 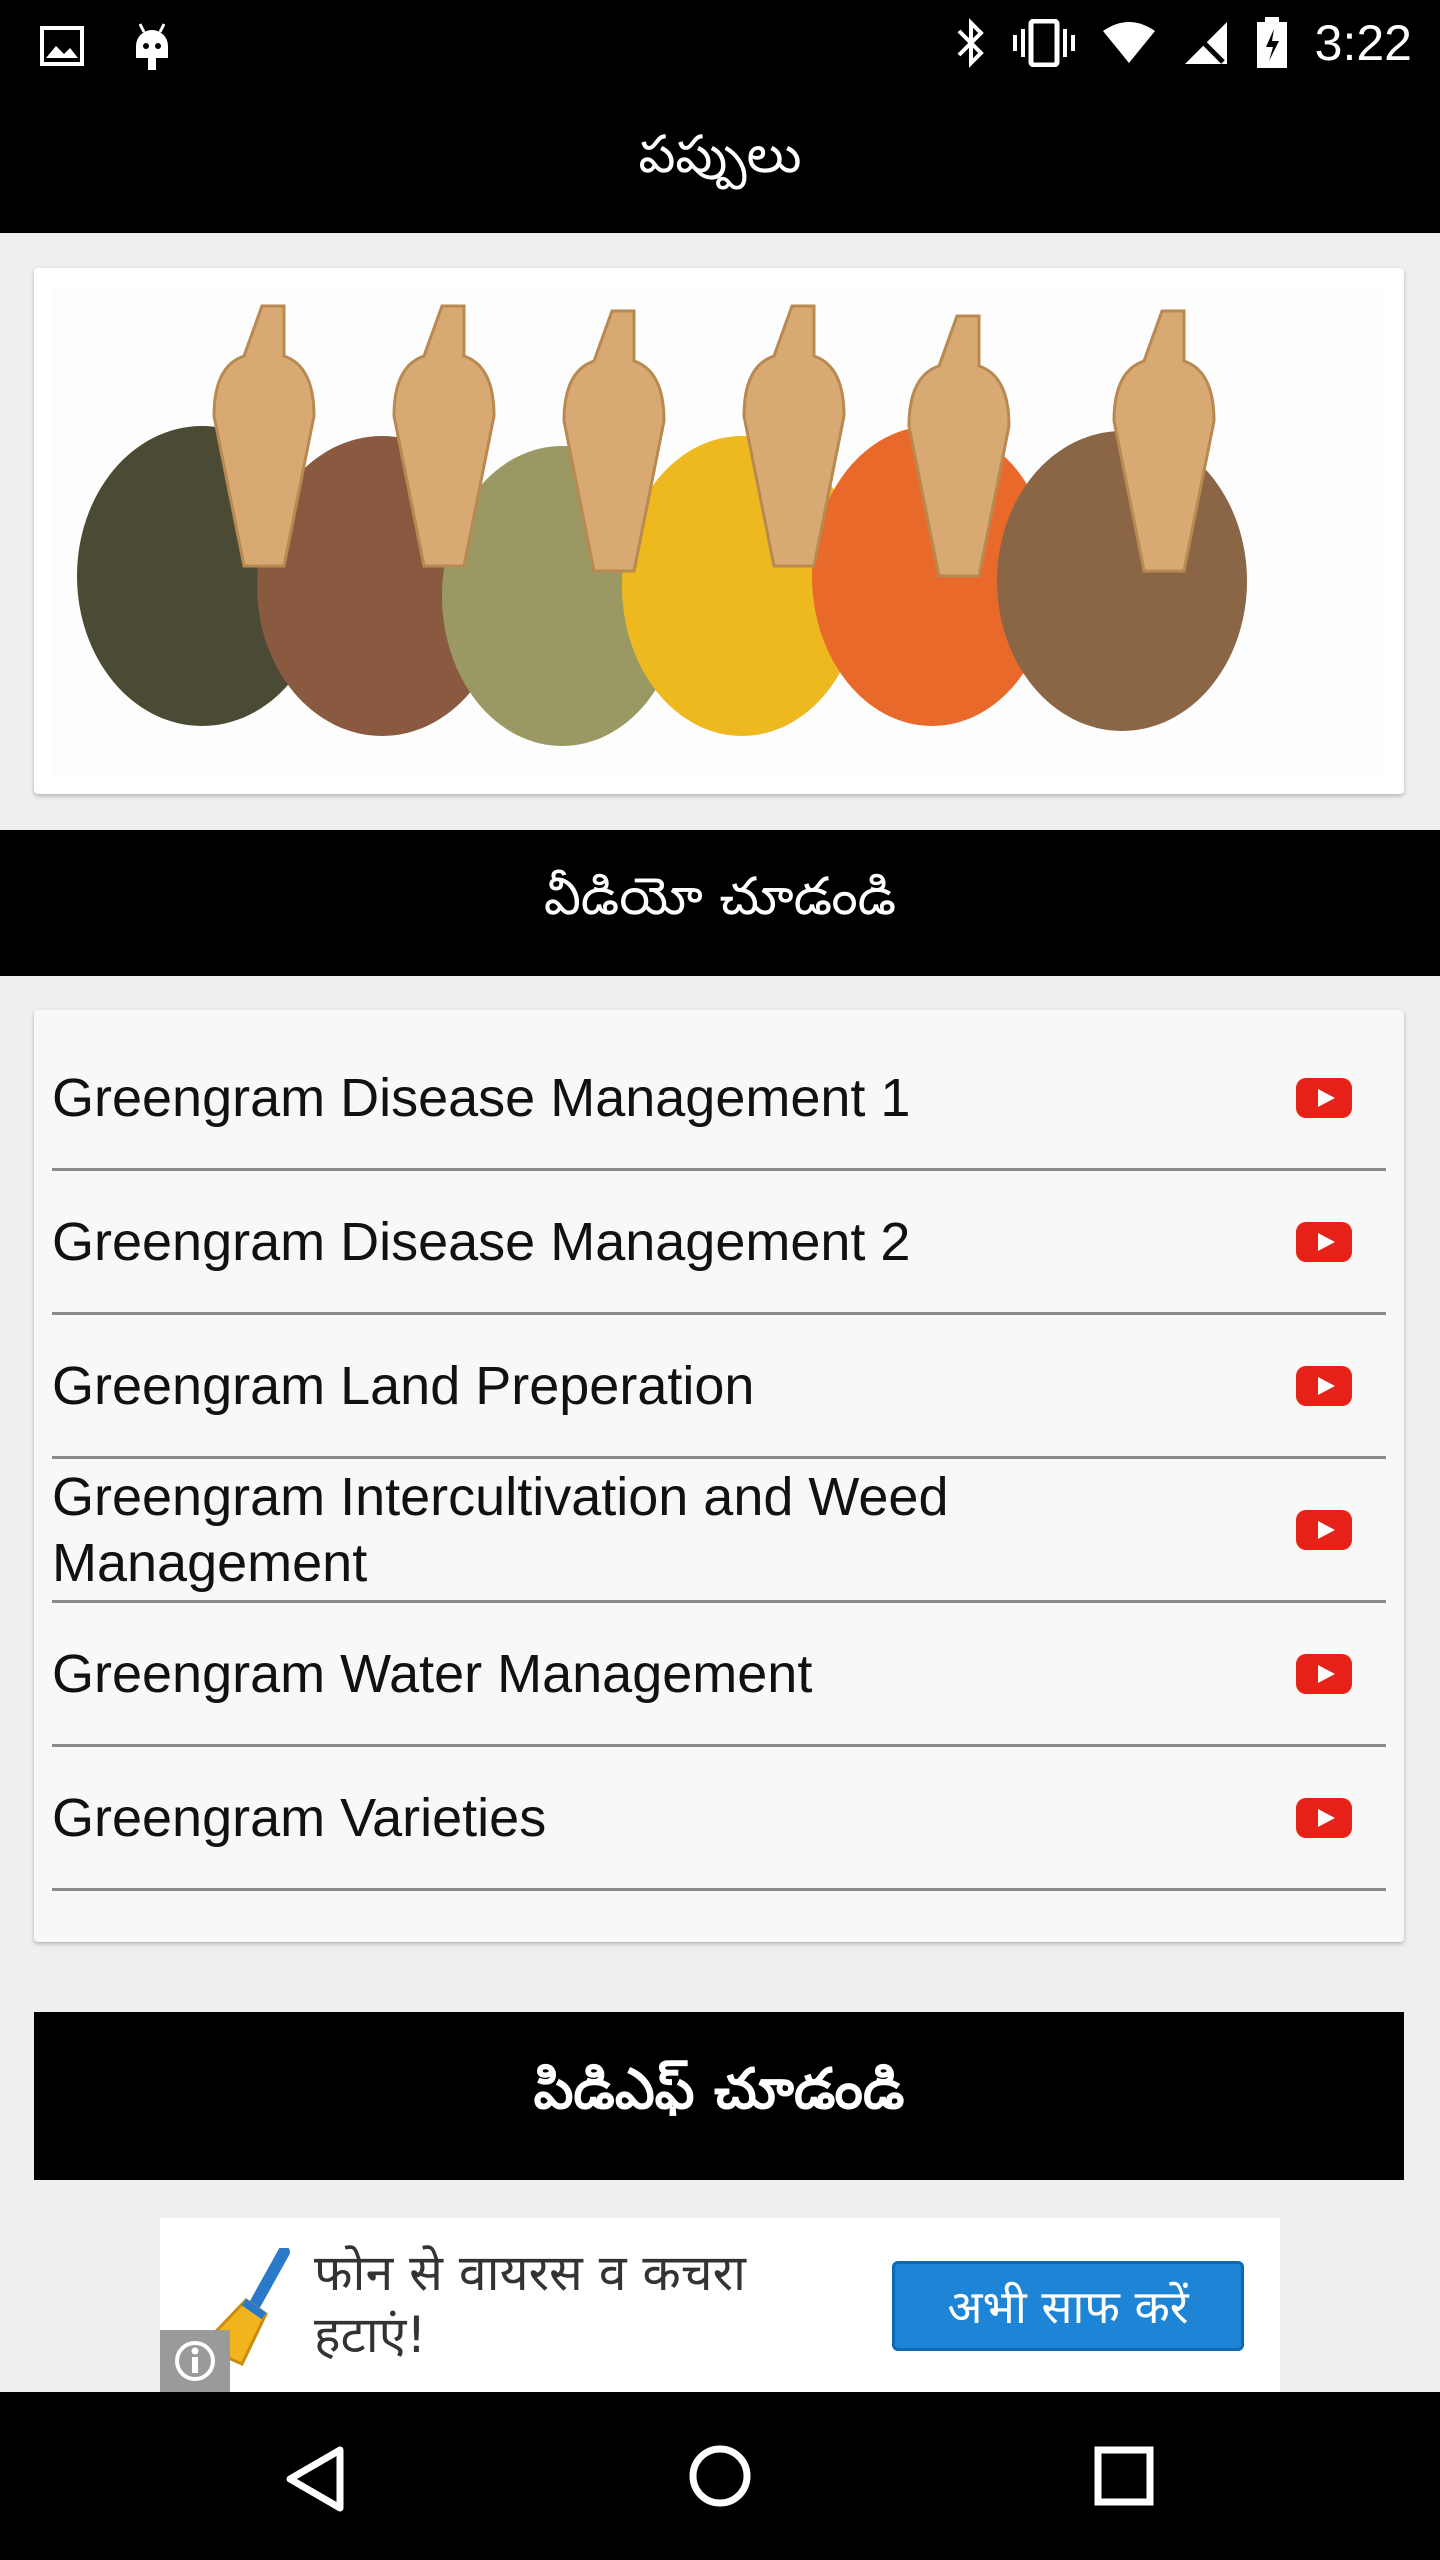 I want to click on back-icon, so click(x=314, y=2479).